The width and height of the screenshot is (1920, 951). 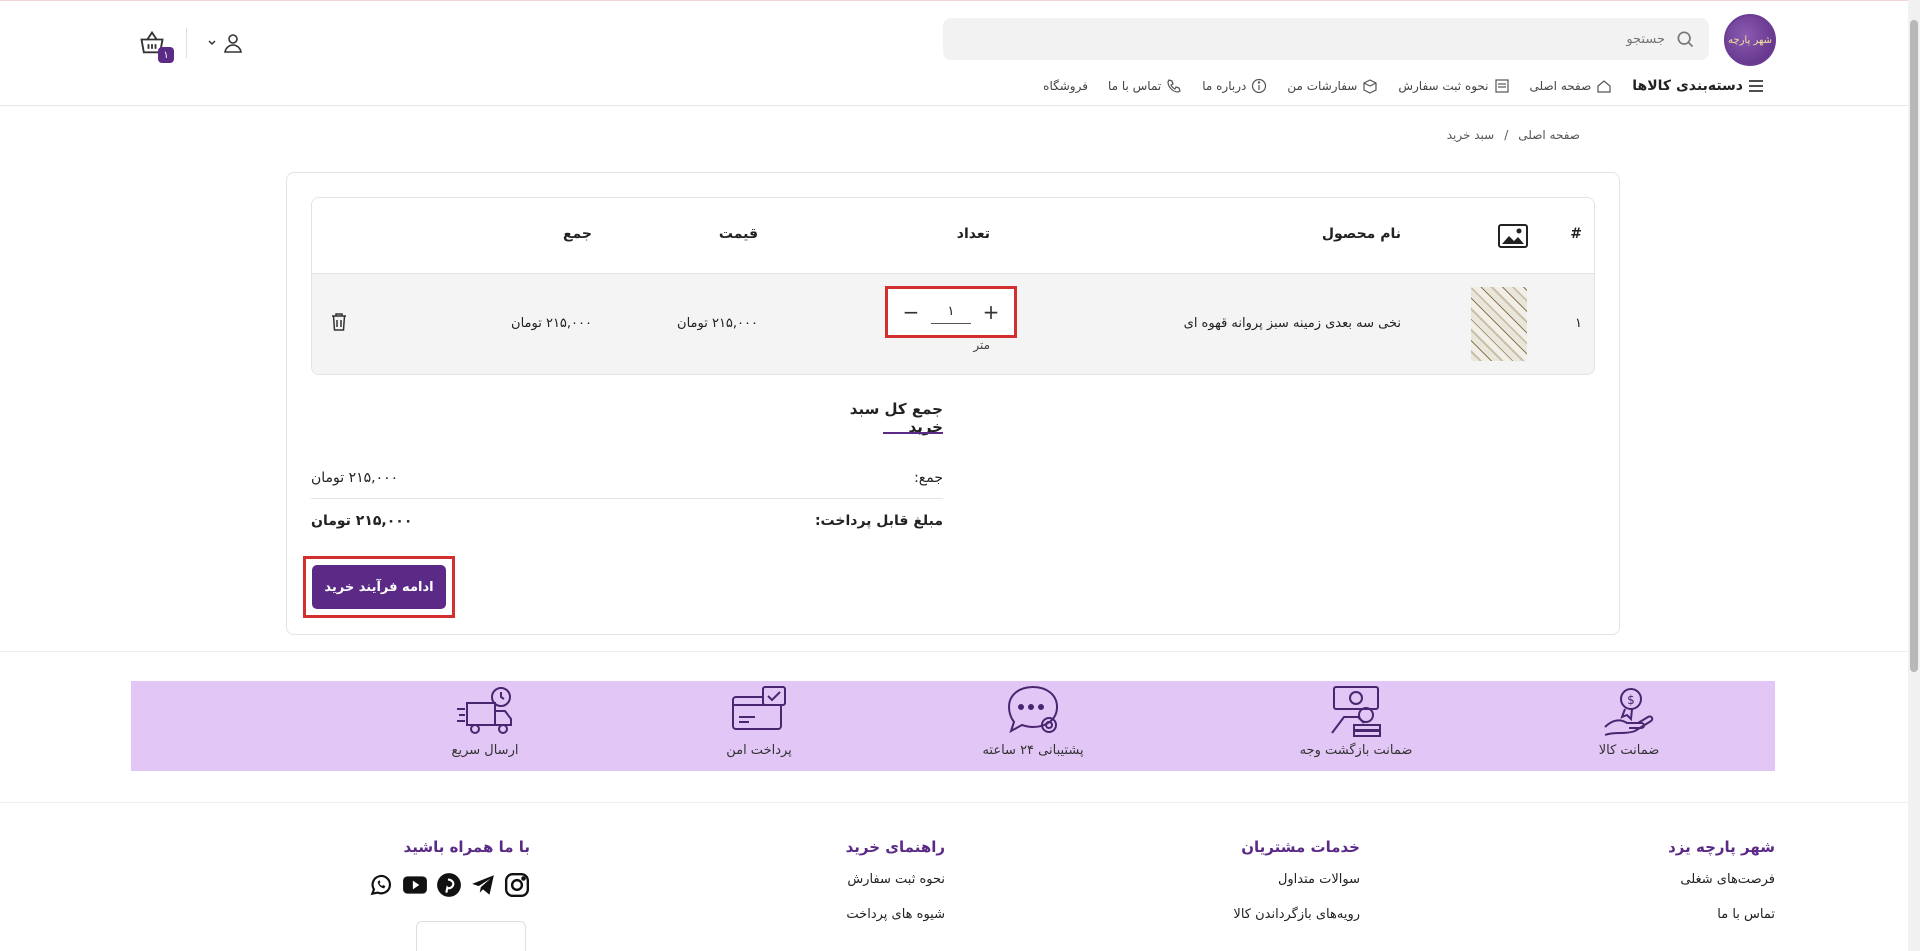 I want to click on product-thumbnail, so click(x=1499, y=324).